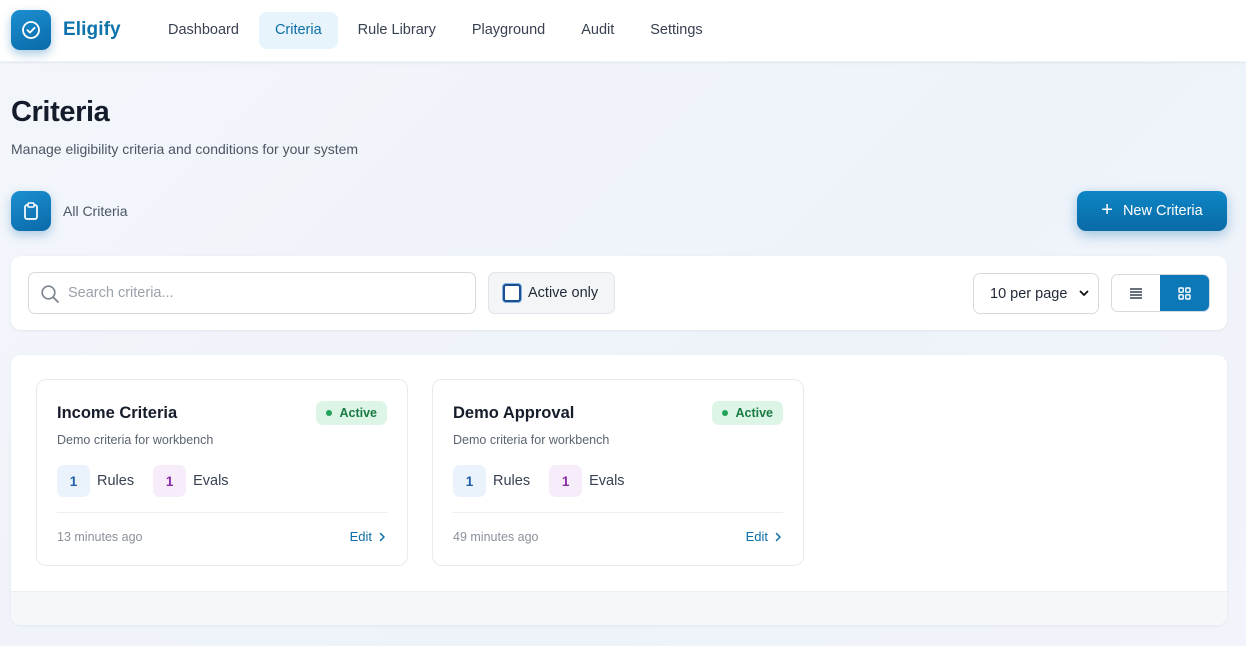  I want to click on nav-criteria: Criteria, so click(298, 30).